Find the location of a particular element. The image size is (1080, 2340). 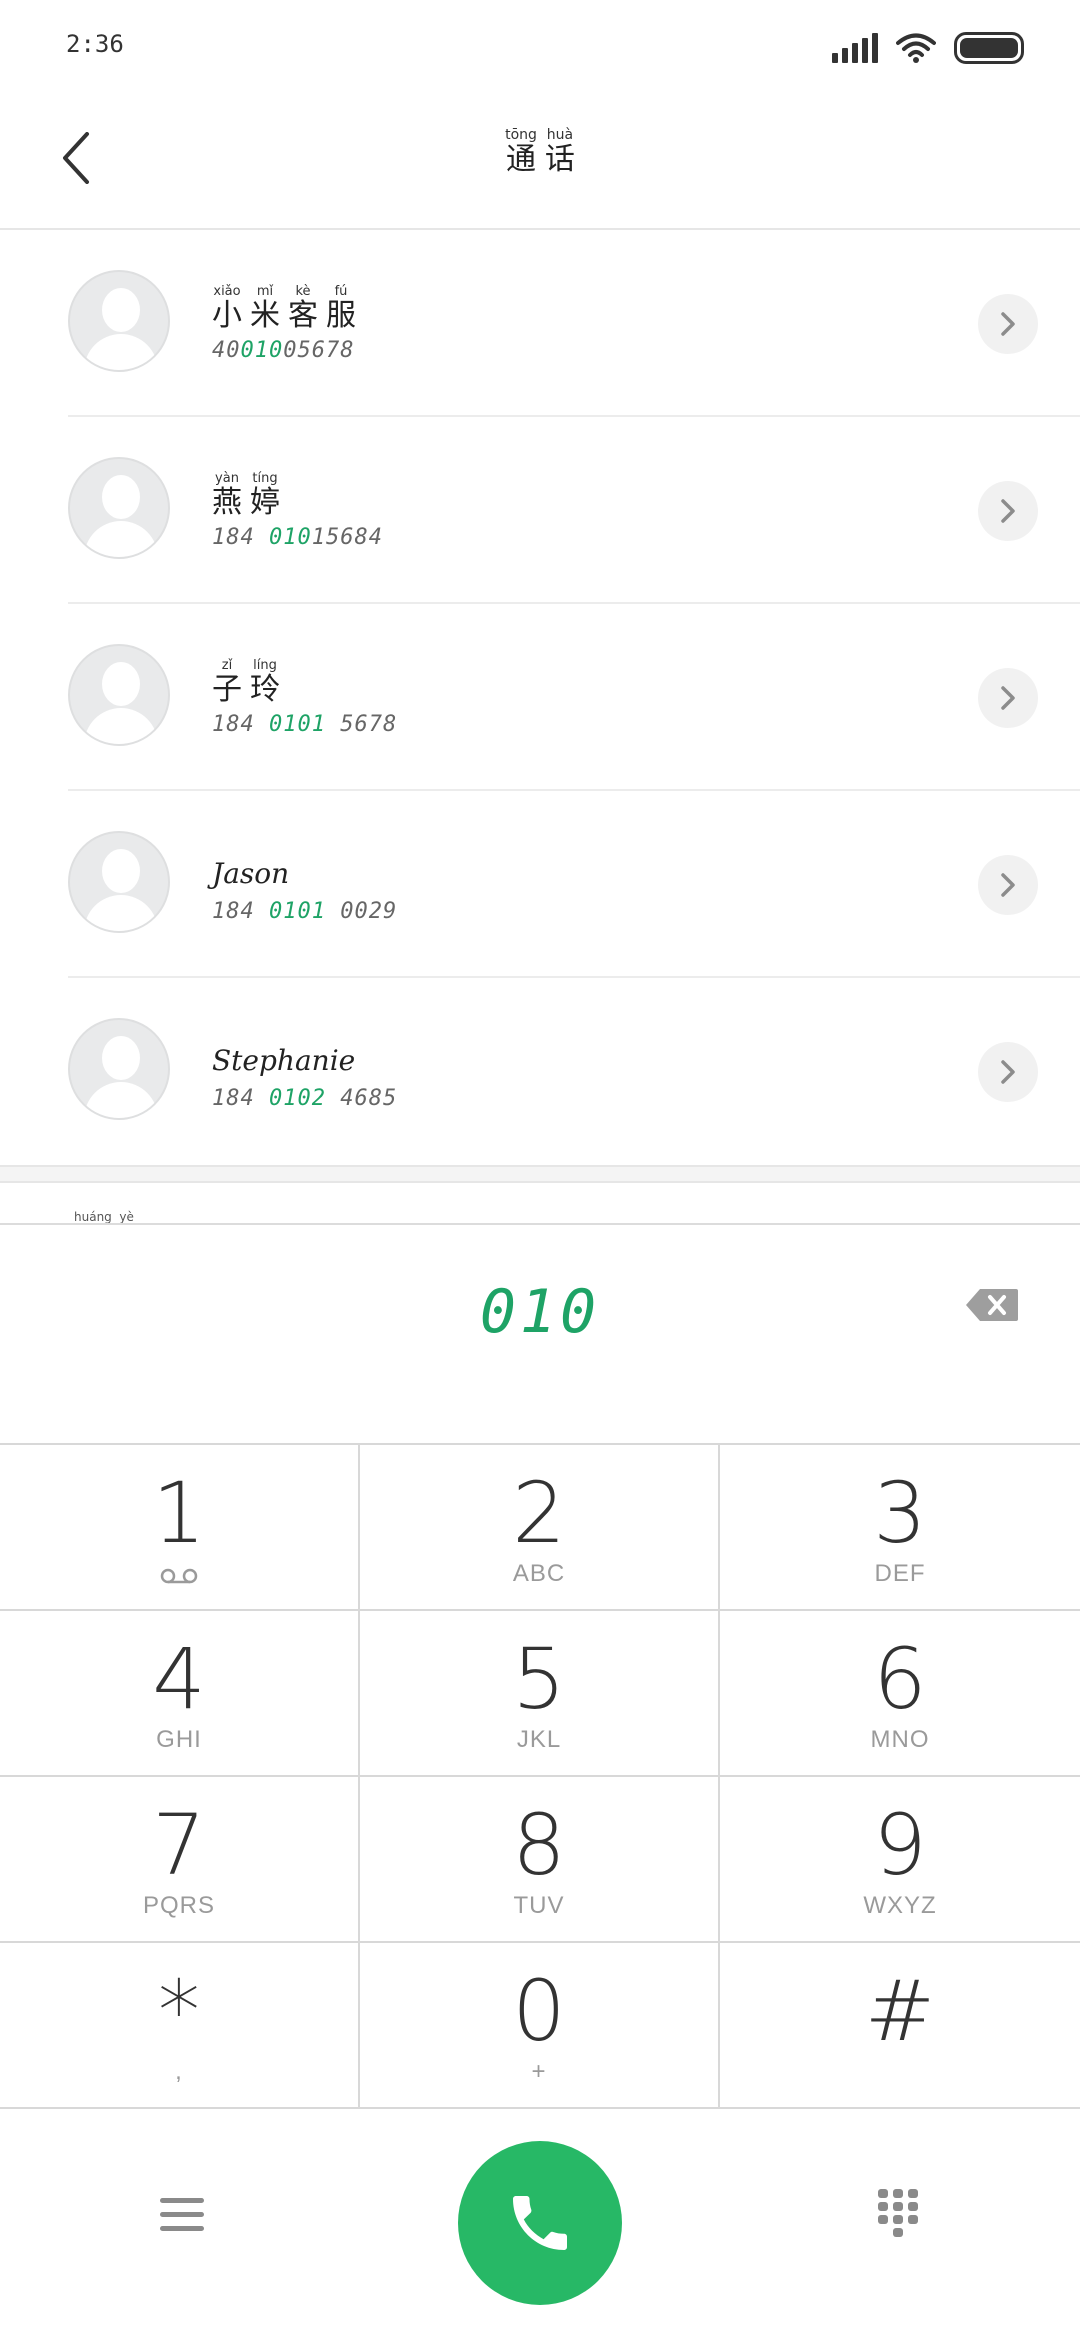

contact-name: Stephanie is located at coordinates (284, 1060).